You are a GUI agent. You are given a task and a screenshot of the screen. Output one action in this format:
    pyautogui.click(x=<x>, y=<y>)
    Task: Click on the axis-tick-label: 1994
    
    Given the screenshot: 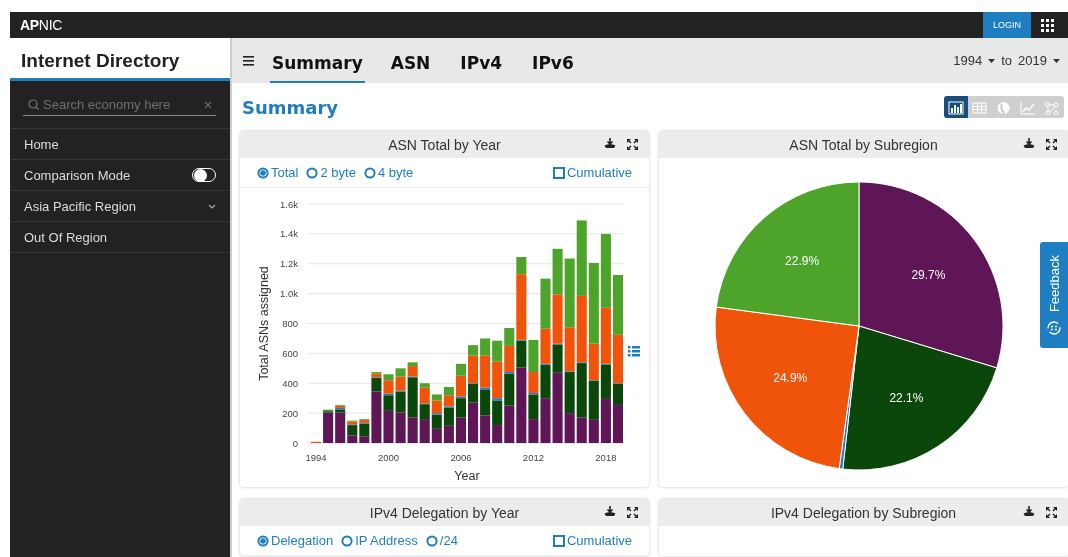 What is the action you would take?
    pyautogui.click(x=316, y=457)
    